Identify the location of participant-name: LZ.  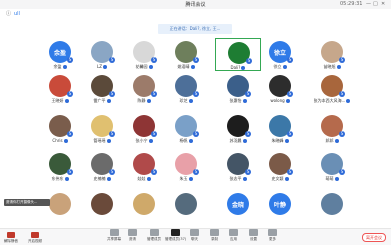
(99, 66).